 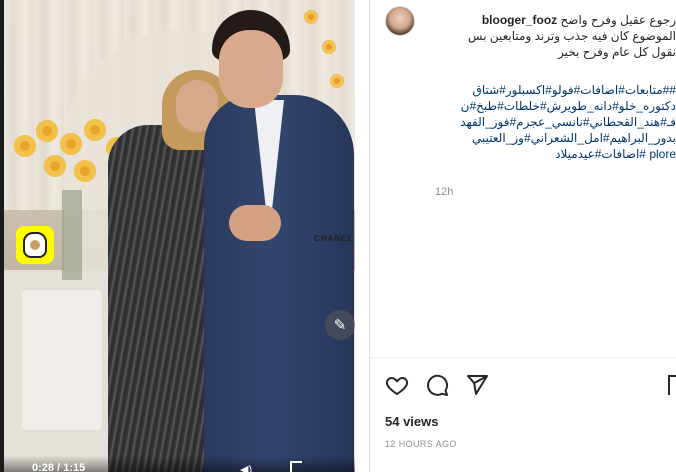 What do you see at coordinates (74, 467) in the screenshot?
I see `duration: 1:15` at bounding box center [74, 467].